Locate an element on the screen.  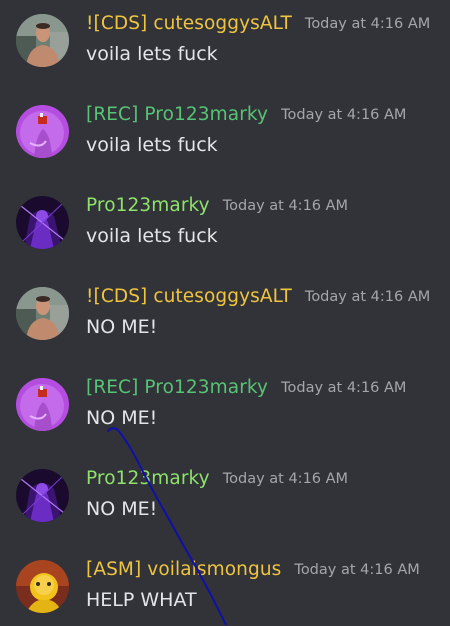
yellow-character-avatar-icon is located at coordinates (42, 586).